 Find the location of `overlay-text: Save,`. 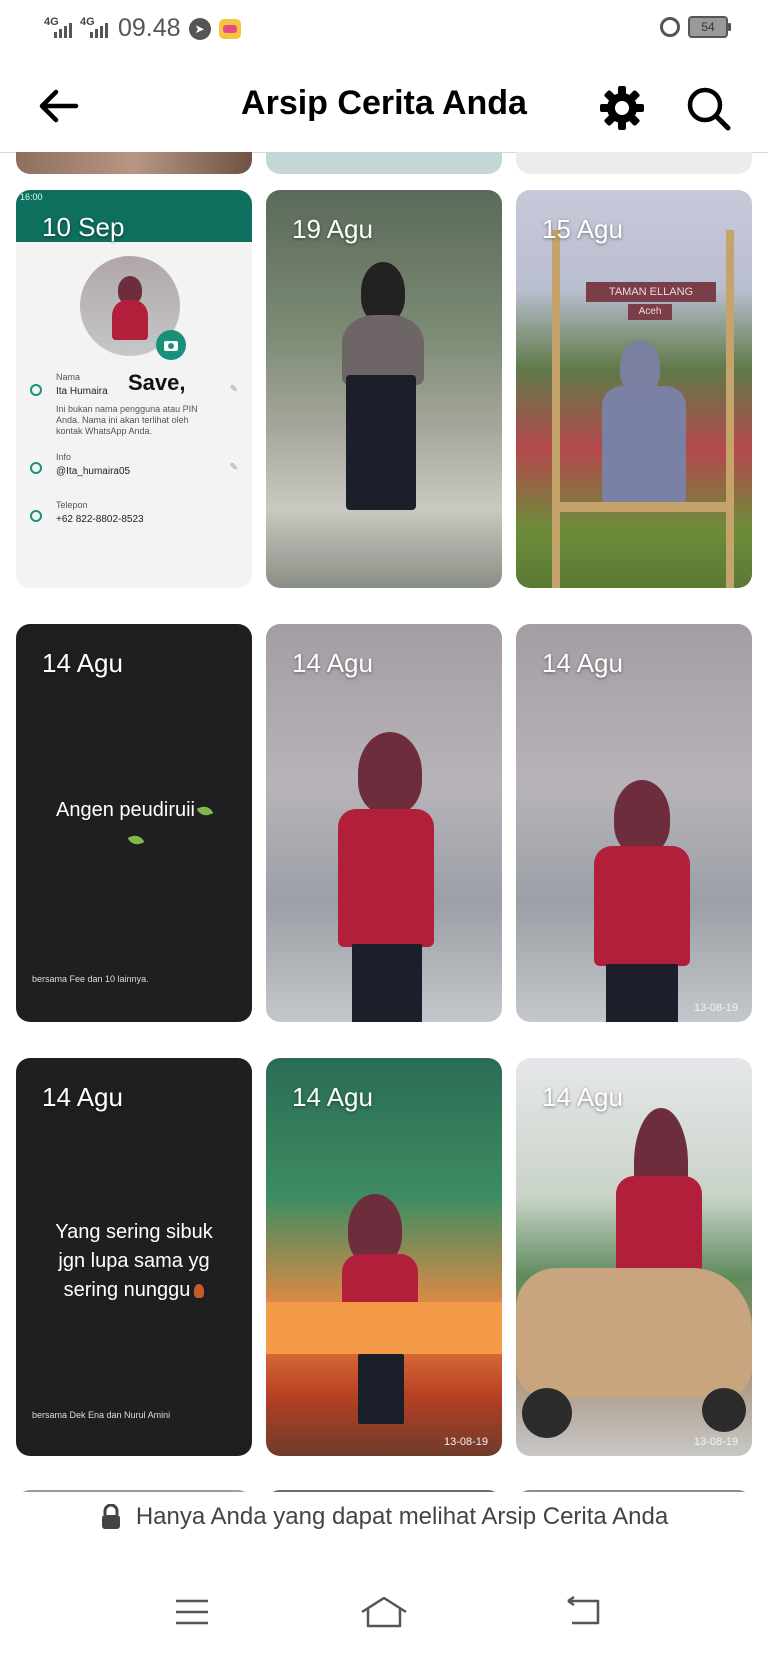

overlay-text: Save, is located at coordinates (157, 382).